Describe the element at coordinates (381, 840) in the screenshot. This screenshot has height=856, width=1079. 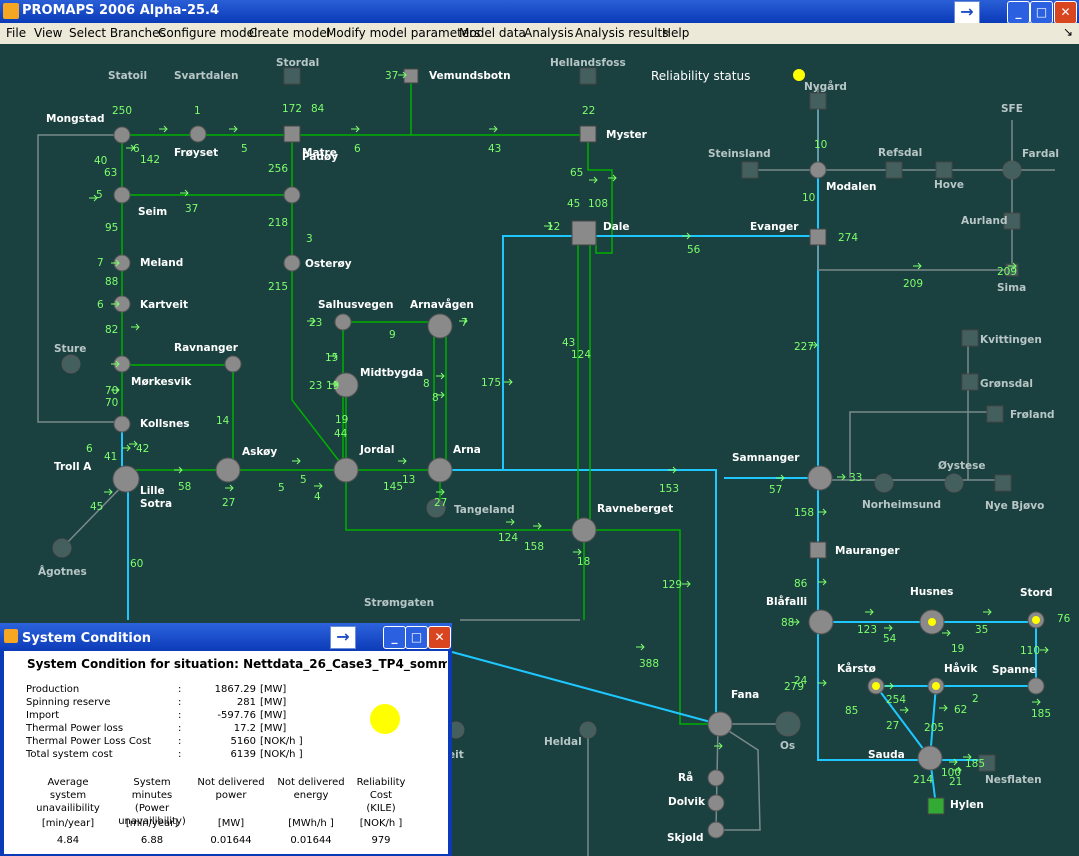
I see `col-value: 979` at that location.